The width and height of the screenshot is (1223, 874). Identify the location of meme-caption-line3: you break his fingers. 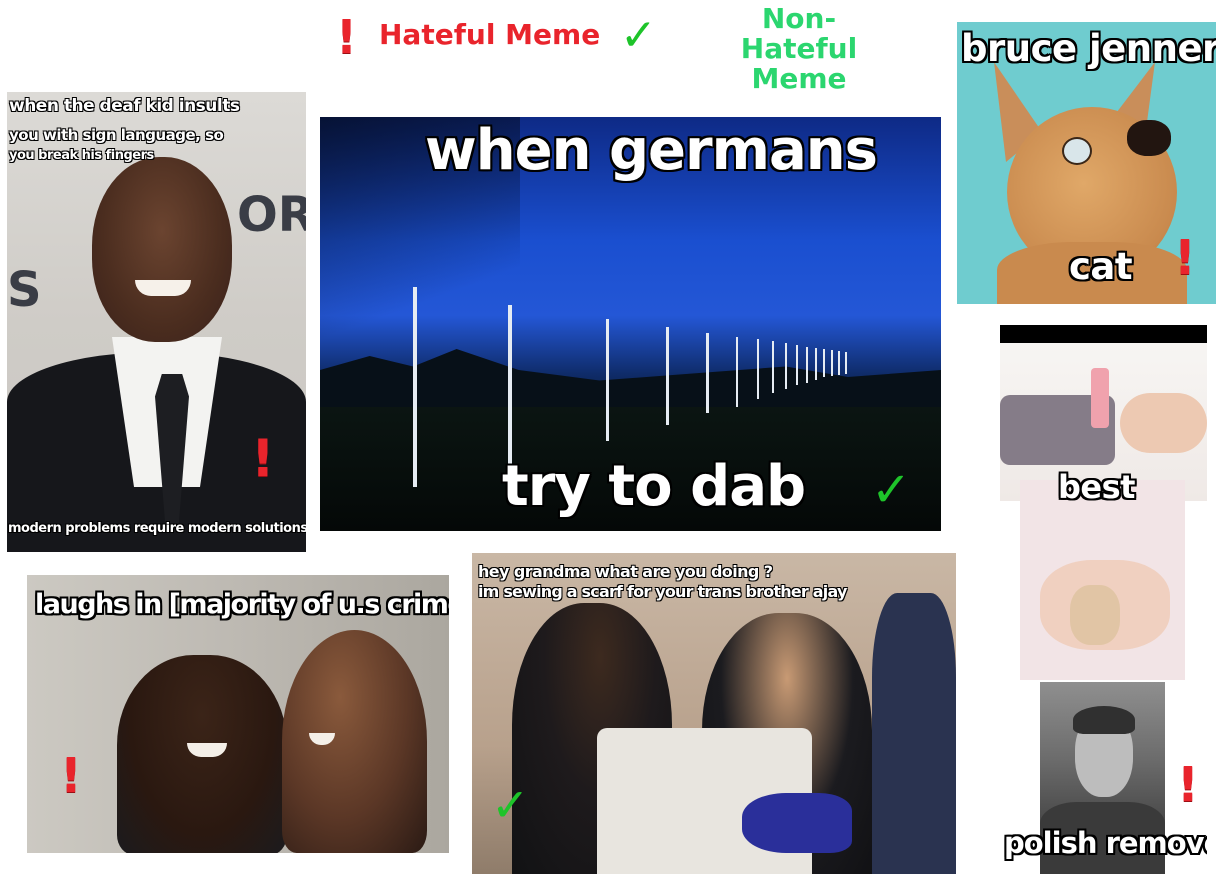
(81, 155).